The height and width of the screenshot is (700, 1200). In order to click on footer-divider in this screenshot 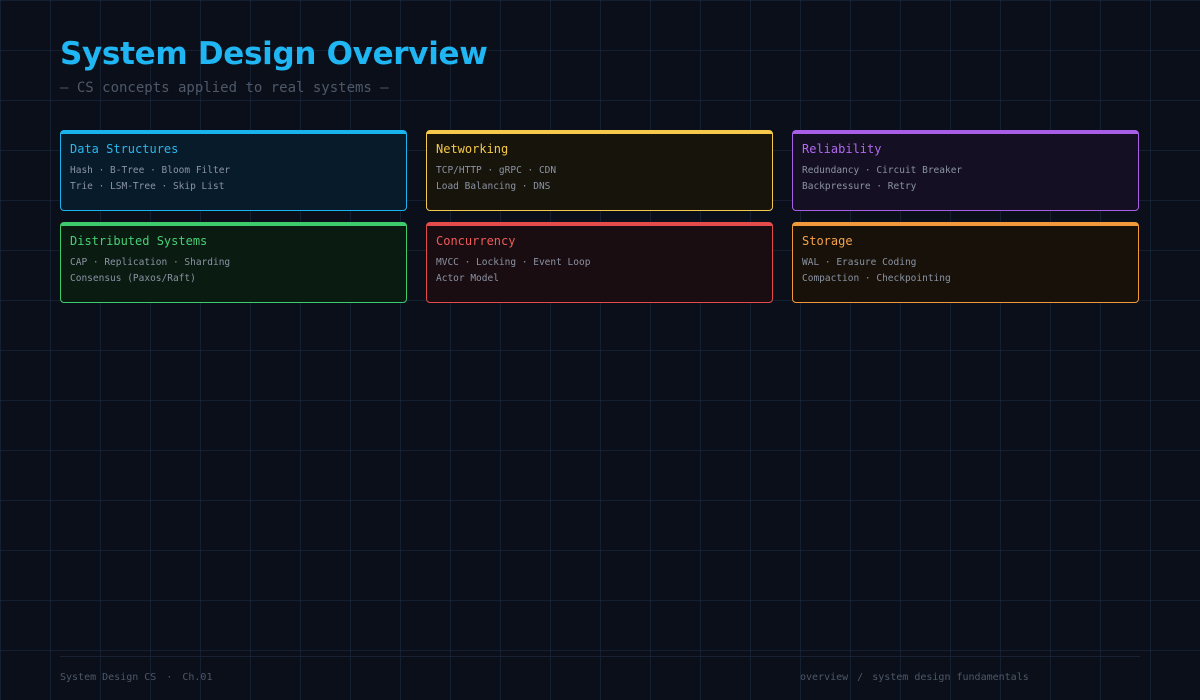, I will do `click(600, 656)`.